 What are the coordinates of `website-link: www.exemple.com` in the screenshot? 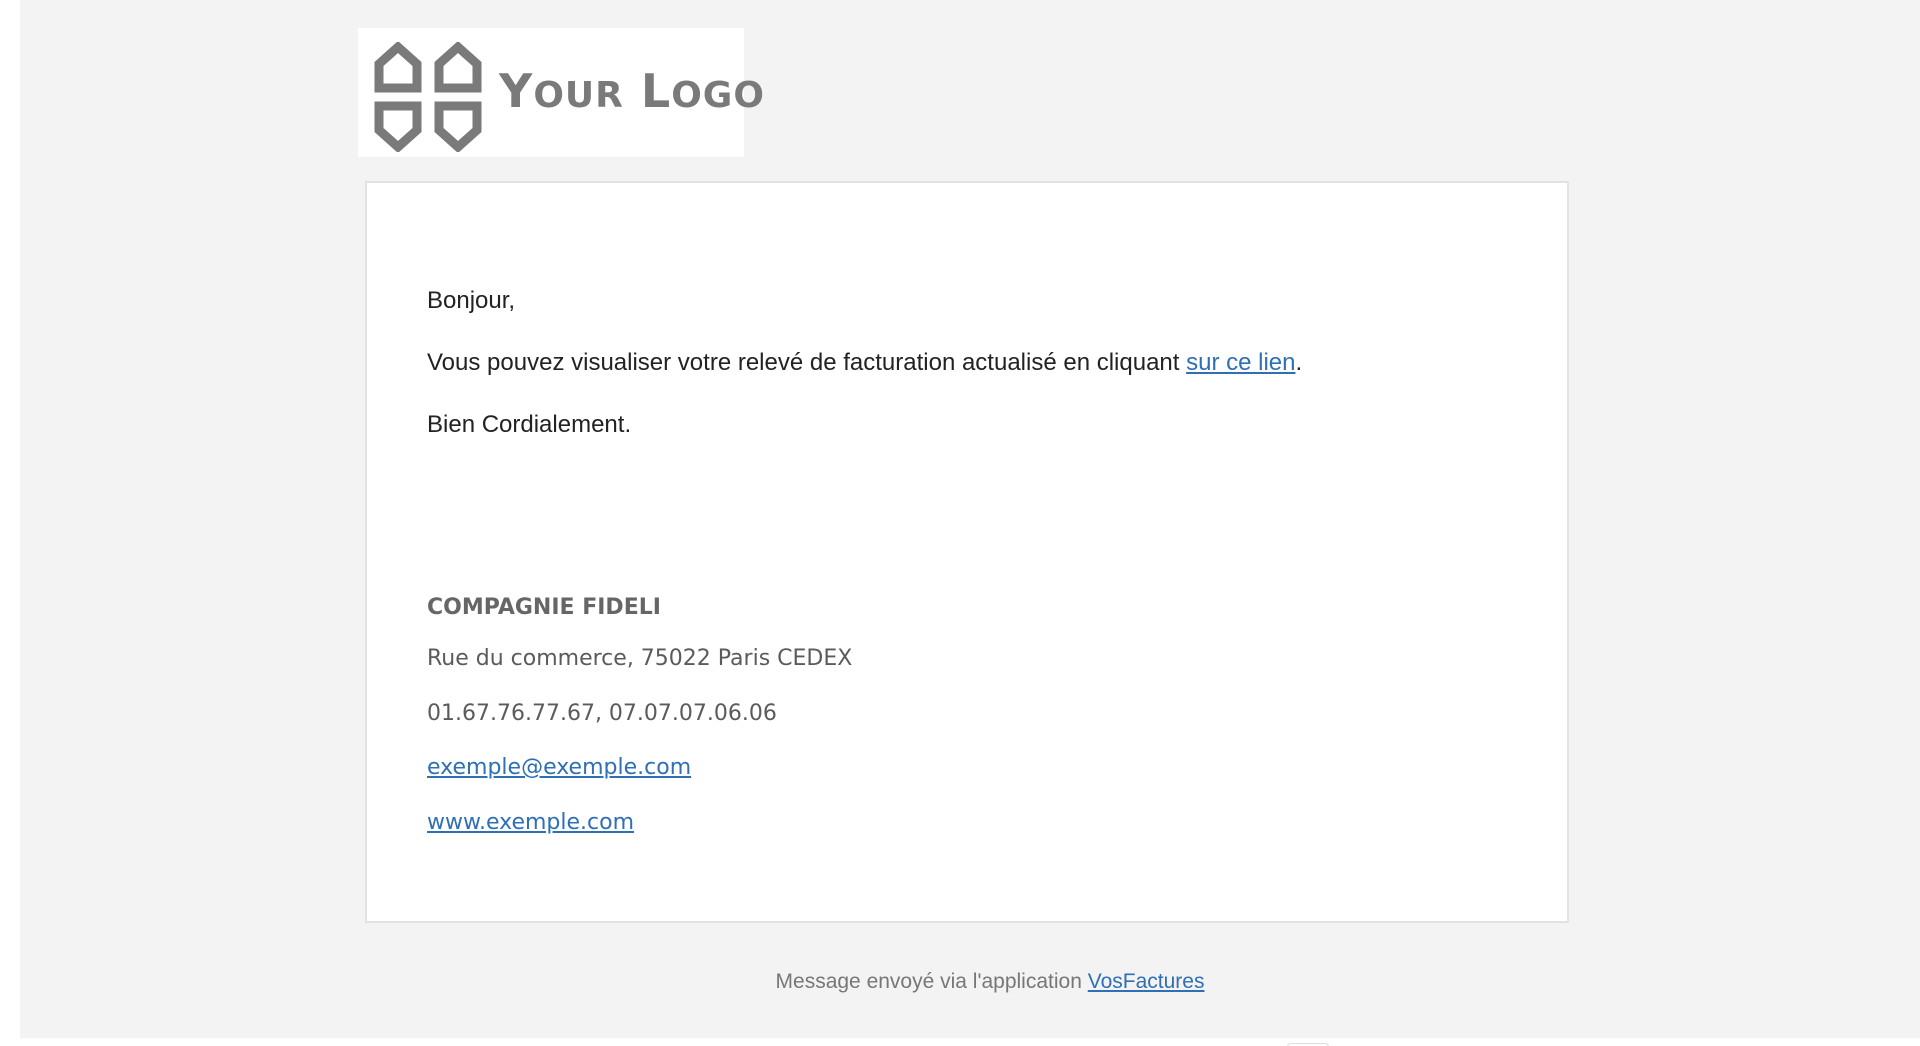 It's located at (530, 822).